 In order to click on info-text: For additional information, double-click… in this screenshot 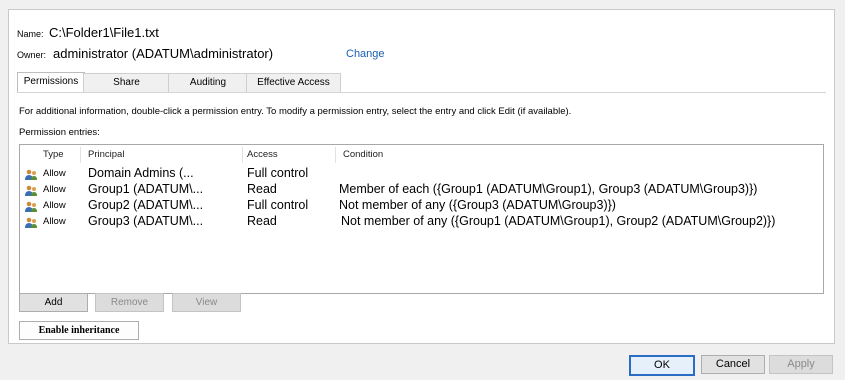, I will do `click(295, 111)`.